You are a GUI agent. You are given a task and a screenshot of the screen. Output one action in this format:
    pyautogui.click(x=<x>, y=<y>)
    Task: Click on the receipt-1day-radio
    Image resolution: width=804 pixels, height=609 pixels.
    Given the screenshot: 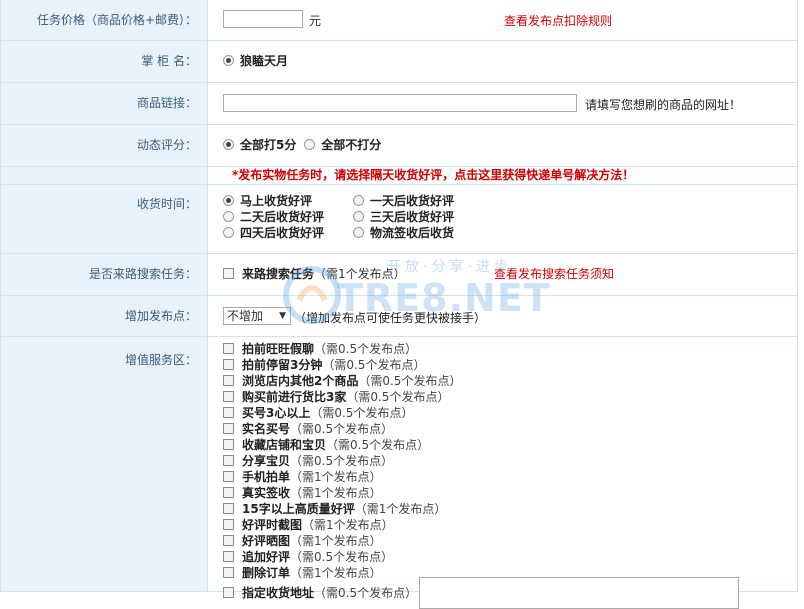 What is the action you would take?
    pyautogui.click(x=358, y=200)
    